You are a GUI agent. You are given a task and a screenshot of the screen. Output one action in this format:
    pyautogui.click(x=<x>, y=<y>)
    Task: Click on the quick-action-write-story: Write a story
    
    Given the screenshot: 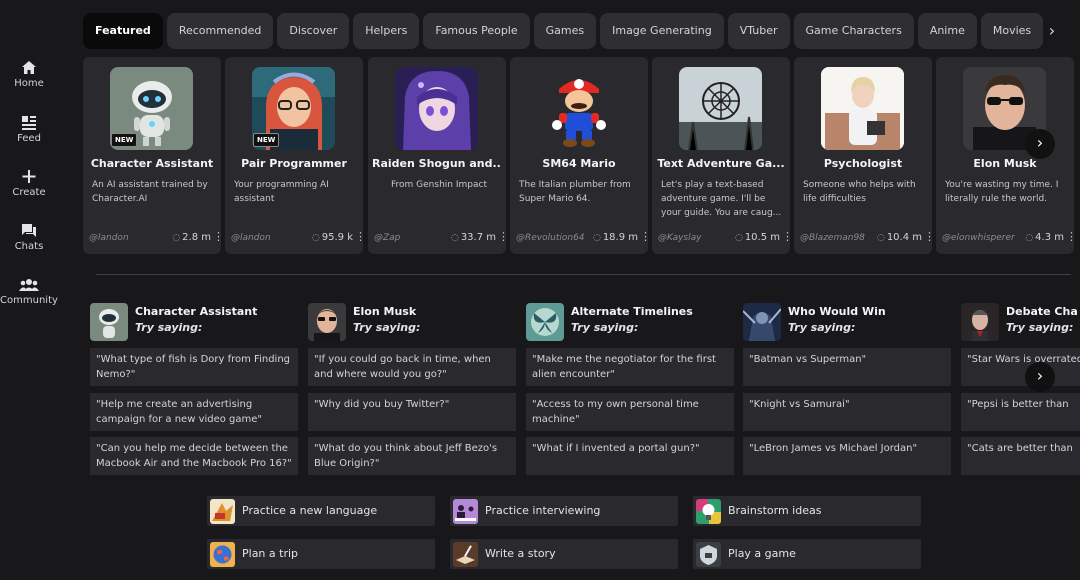 What is the action you would take?
    pyautogui.click(x=564, y=554)
    